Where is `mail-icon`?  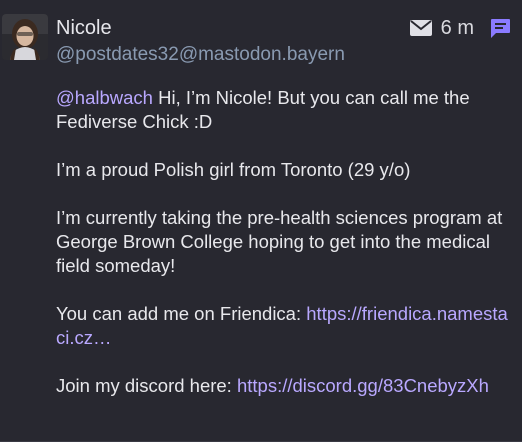 mail-icon is located at coordinates (421, 28).